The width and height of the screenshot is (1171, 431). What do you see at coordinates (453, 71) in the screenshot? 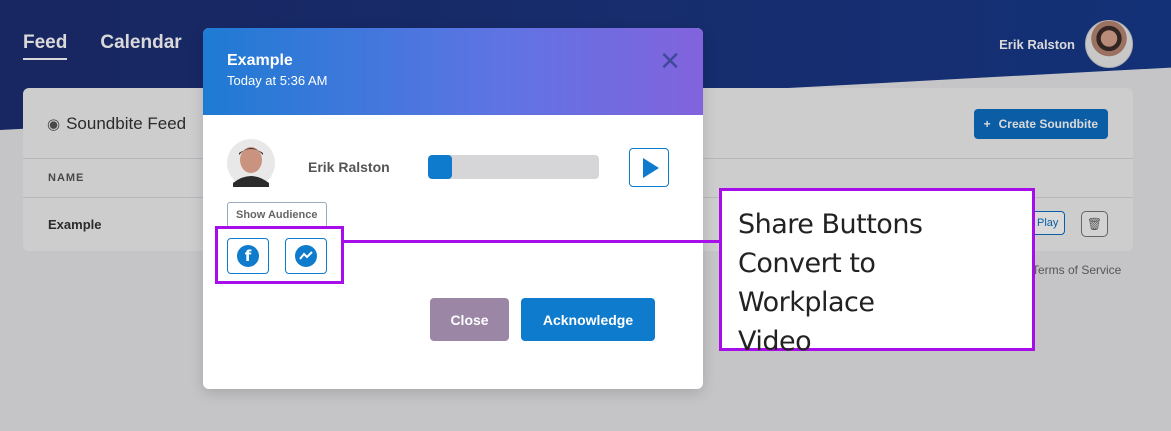
I see `modal-header: Example Today at 5:36 AM ✕` at bounding box center [453, 71].